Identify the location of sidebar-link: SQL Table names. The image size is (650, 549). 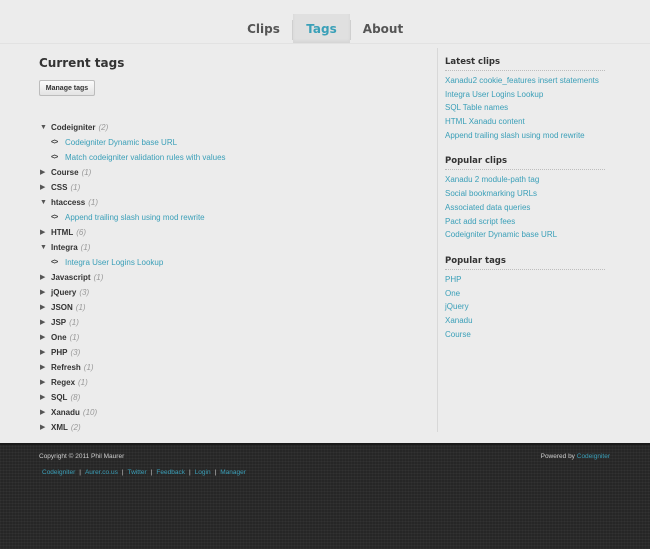
(525, 108).